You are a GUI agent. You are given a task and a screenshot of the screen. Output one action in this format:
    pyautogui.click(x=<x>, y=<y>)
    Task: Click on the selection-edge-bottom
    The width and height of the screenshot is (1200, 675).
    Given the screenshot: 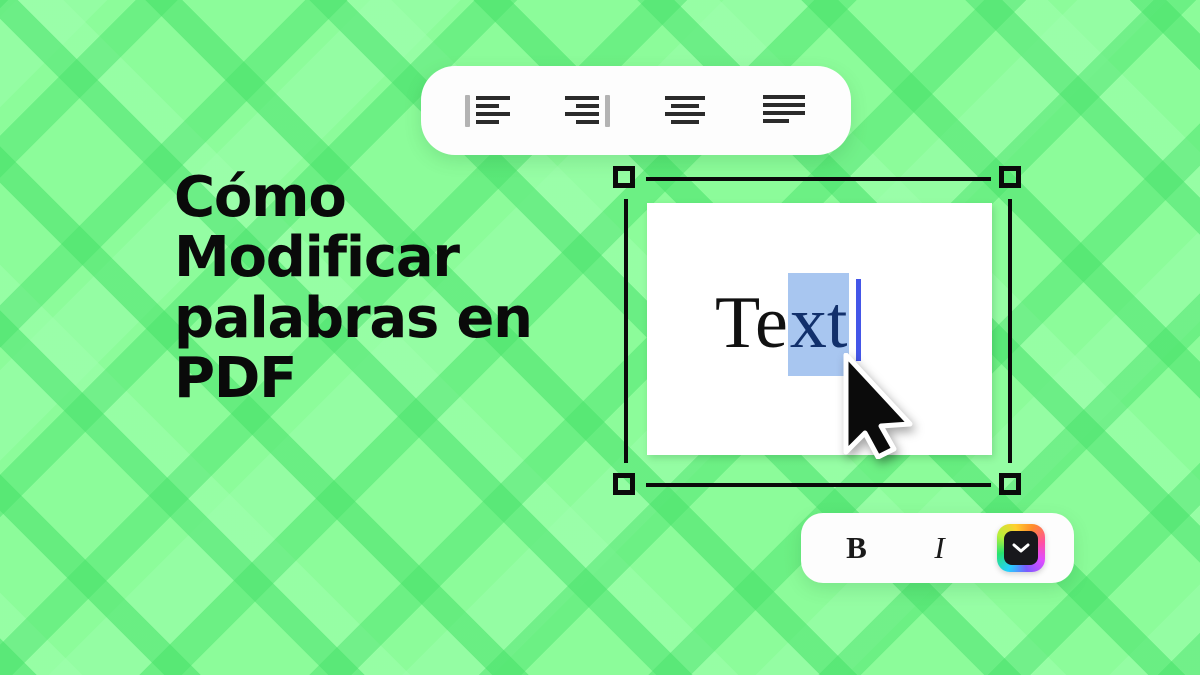 What is the action you would take?
    pyautogui.click(x=818, y=485)
    